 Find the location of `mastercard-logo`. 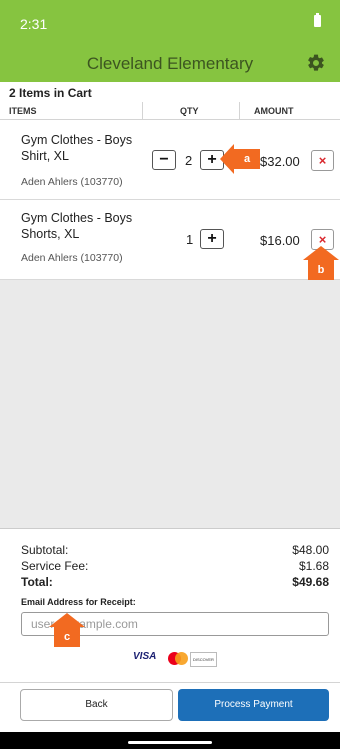

mastercard-logo is located at coordinates (178, 658).